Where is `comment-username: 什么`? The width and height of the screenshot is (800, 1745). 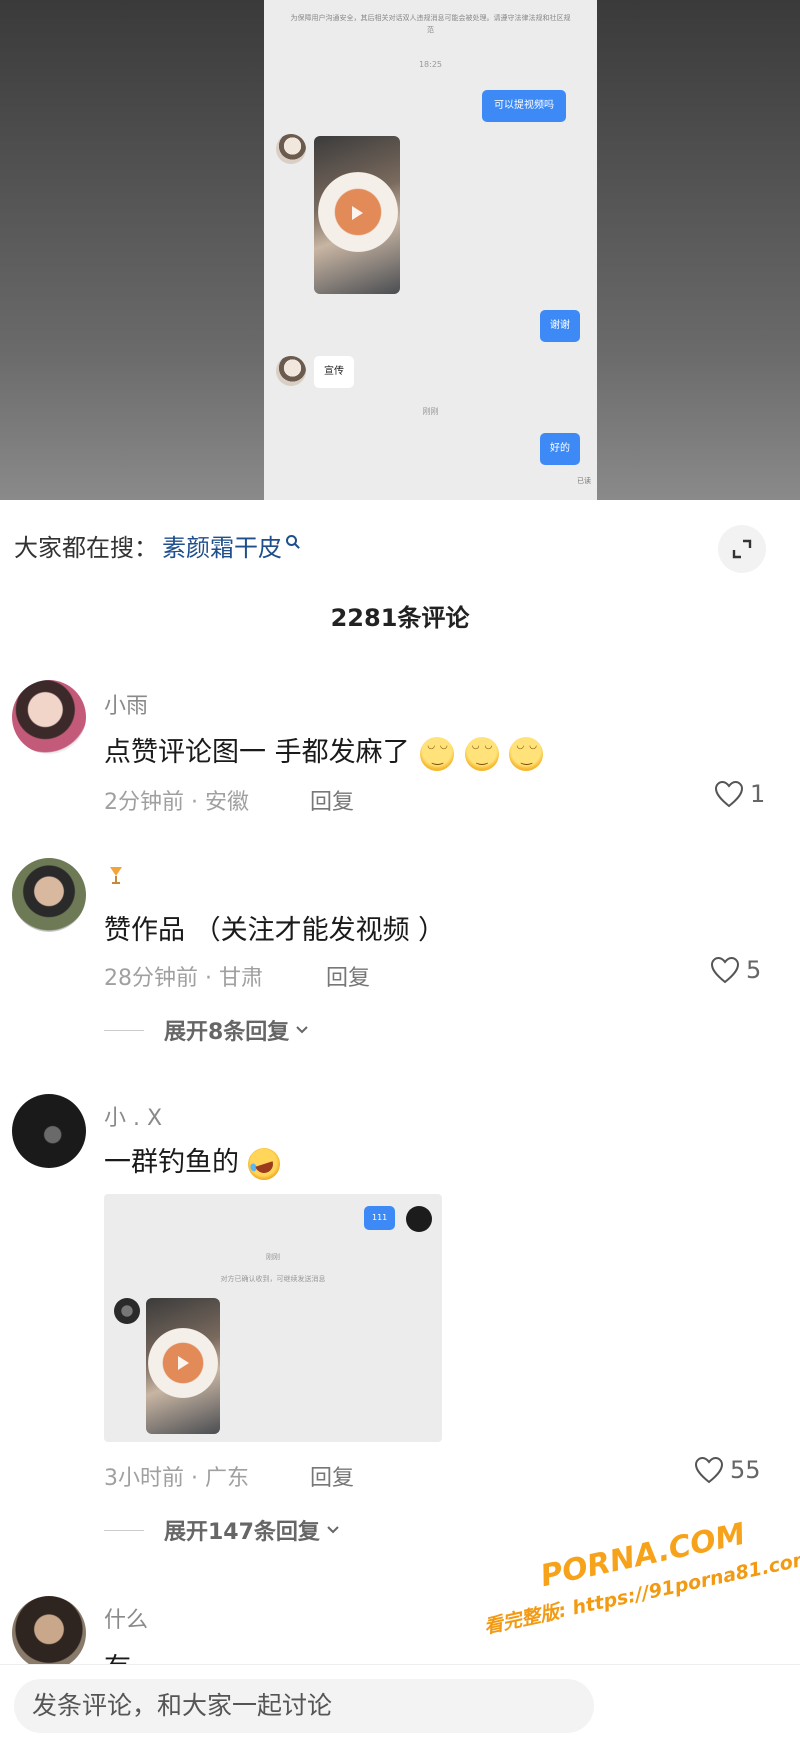
comment-username: 什么 is located at coordinates (126, 1618).